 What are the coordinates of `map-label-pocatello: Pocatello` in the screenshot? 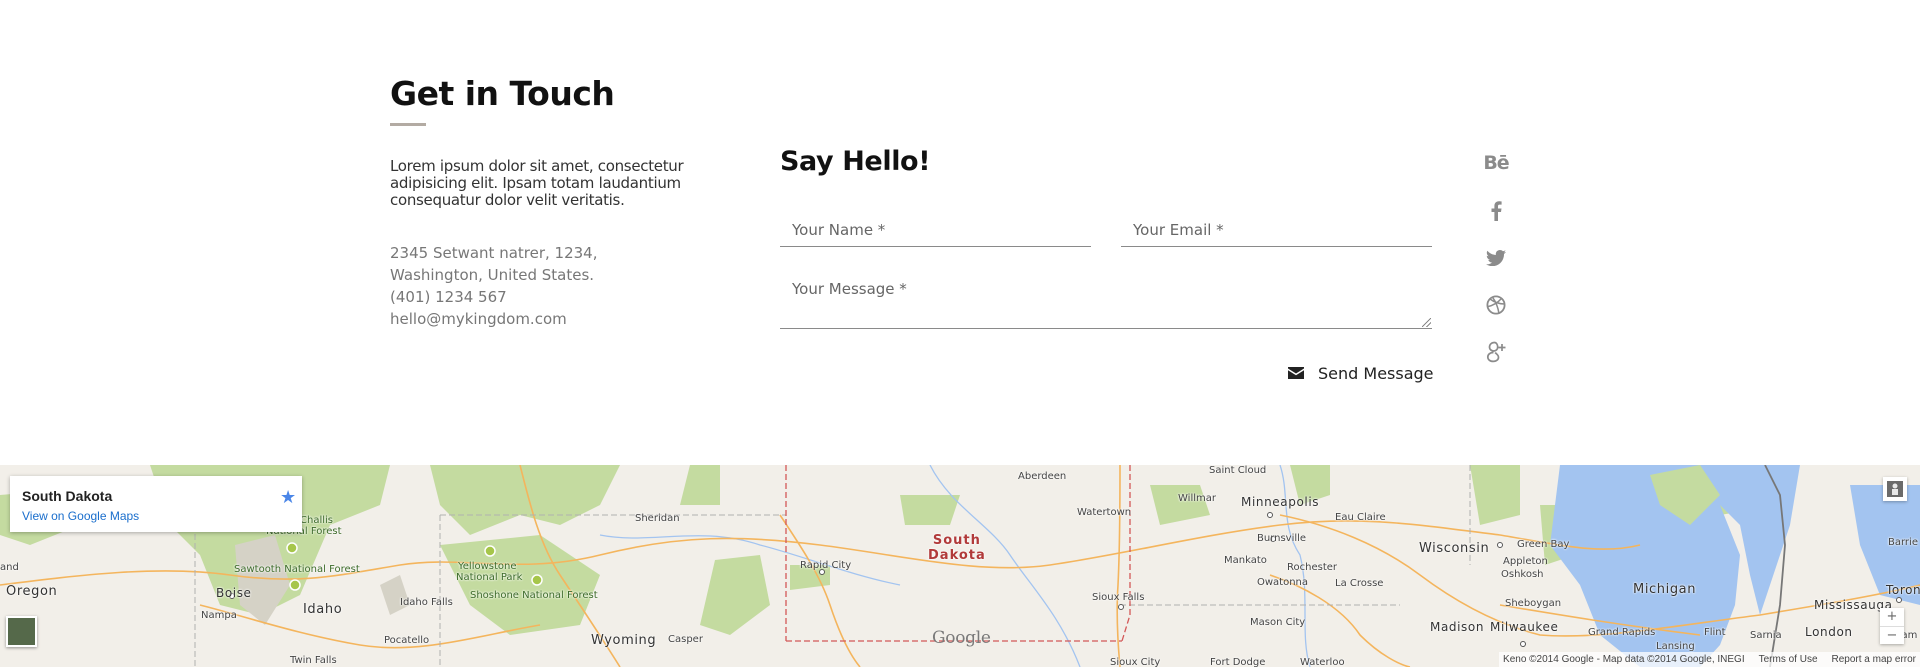 It's located at (407, 640).